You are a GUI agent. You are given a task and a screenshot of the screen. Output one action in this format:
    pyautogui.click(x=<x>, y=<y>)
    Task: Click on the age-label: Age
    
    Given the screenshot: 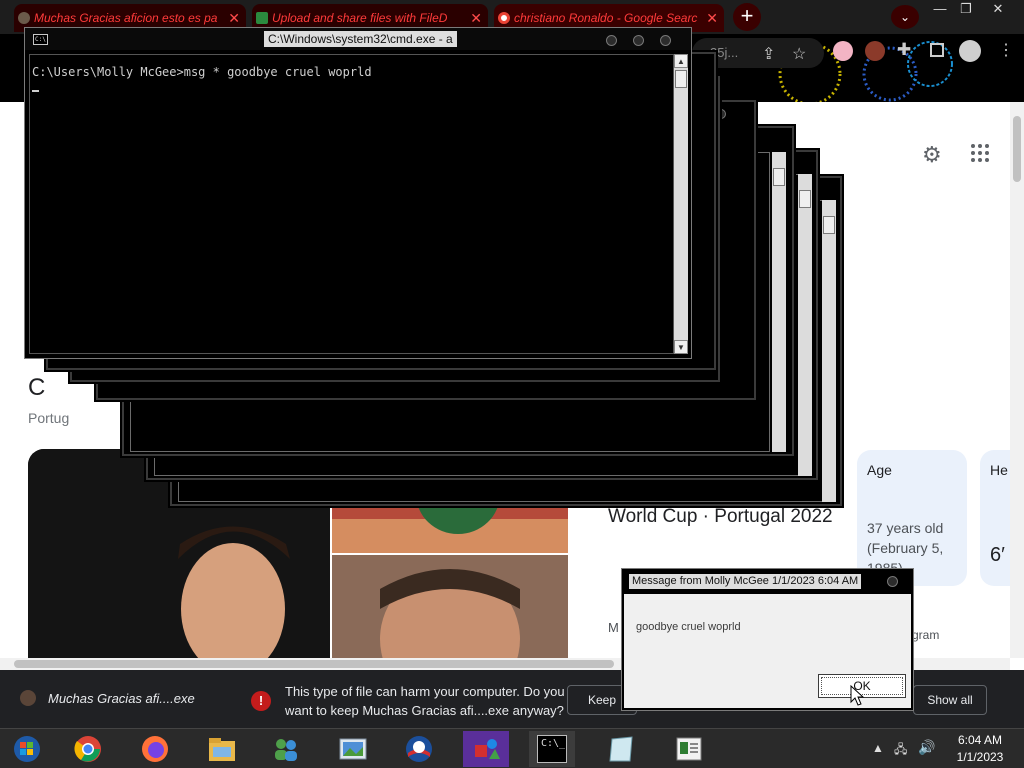 What is the action you would take?
    pyautogui.click(x=879, y=470)
    